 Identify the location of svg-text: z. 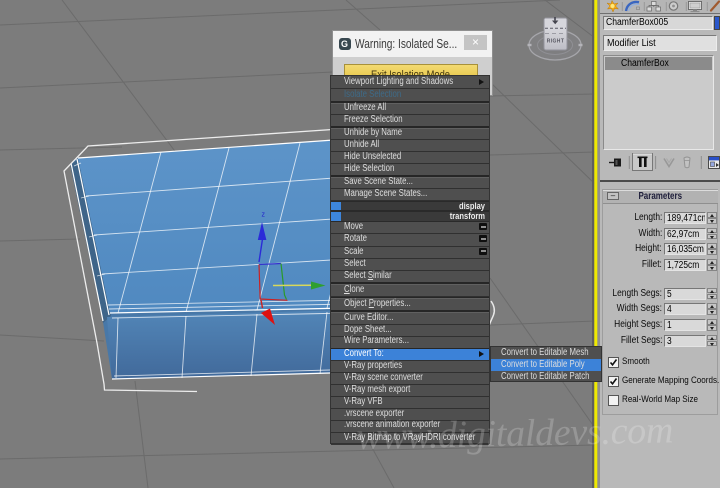
(264, 215).